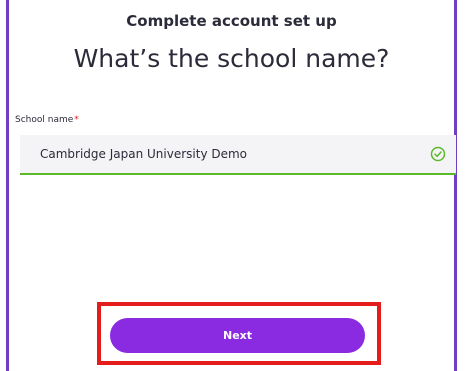 The image size is (465, 371). Describe the element at coordinates (44, 120) in the screenshot. I see `school-name-label-text: School name` at that location.